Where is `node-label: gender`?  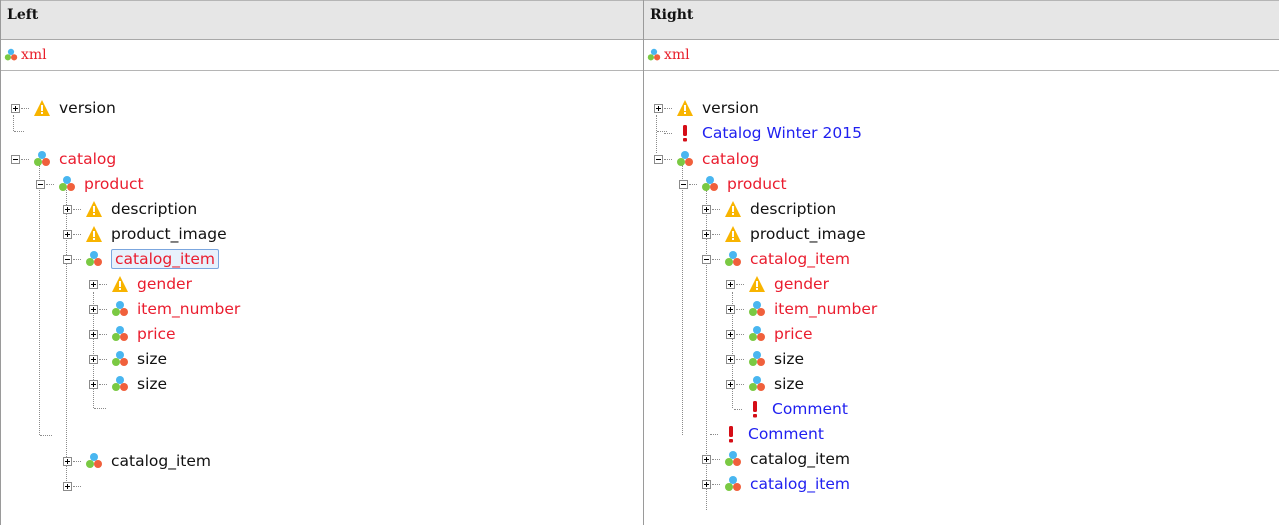 node-label: gender is located at coordinates (801, 284).